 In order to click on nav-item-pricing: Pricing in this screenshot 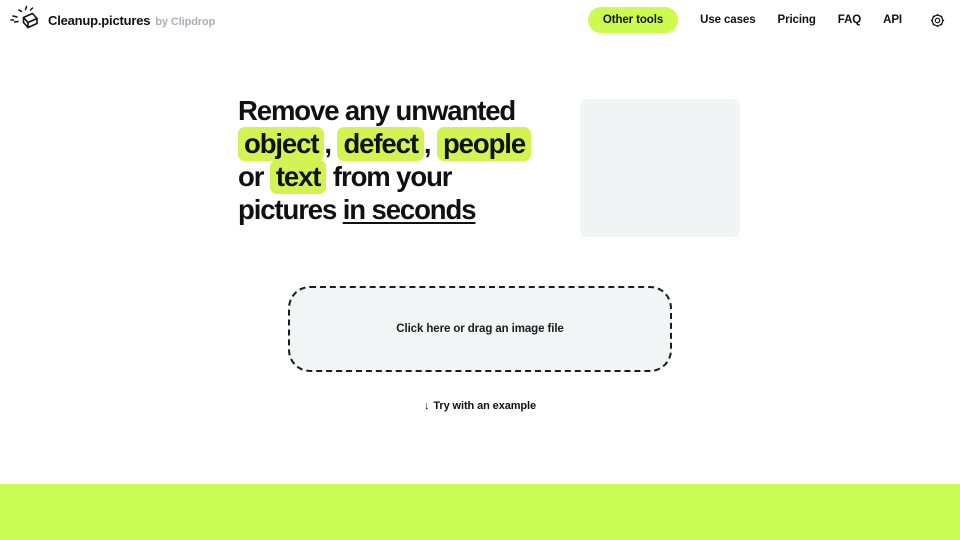, I will do `click(797, 20)`.